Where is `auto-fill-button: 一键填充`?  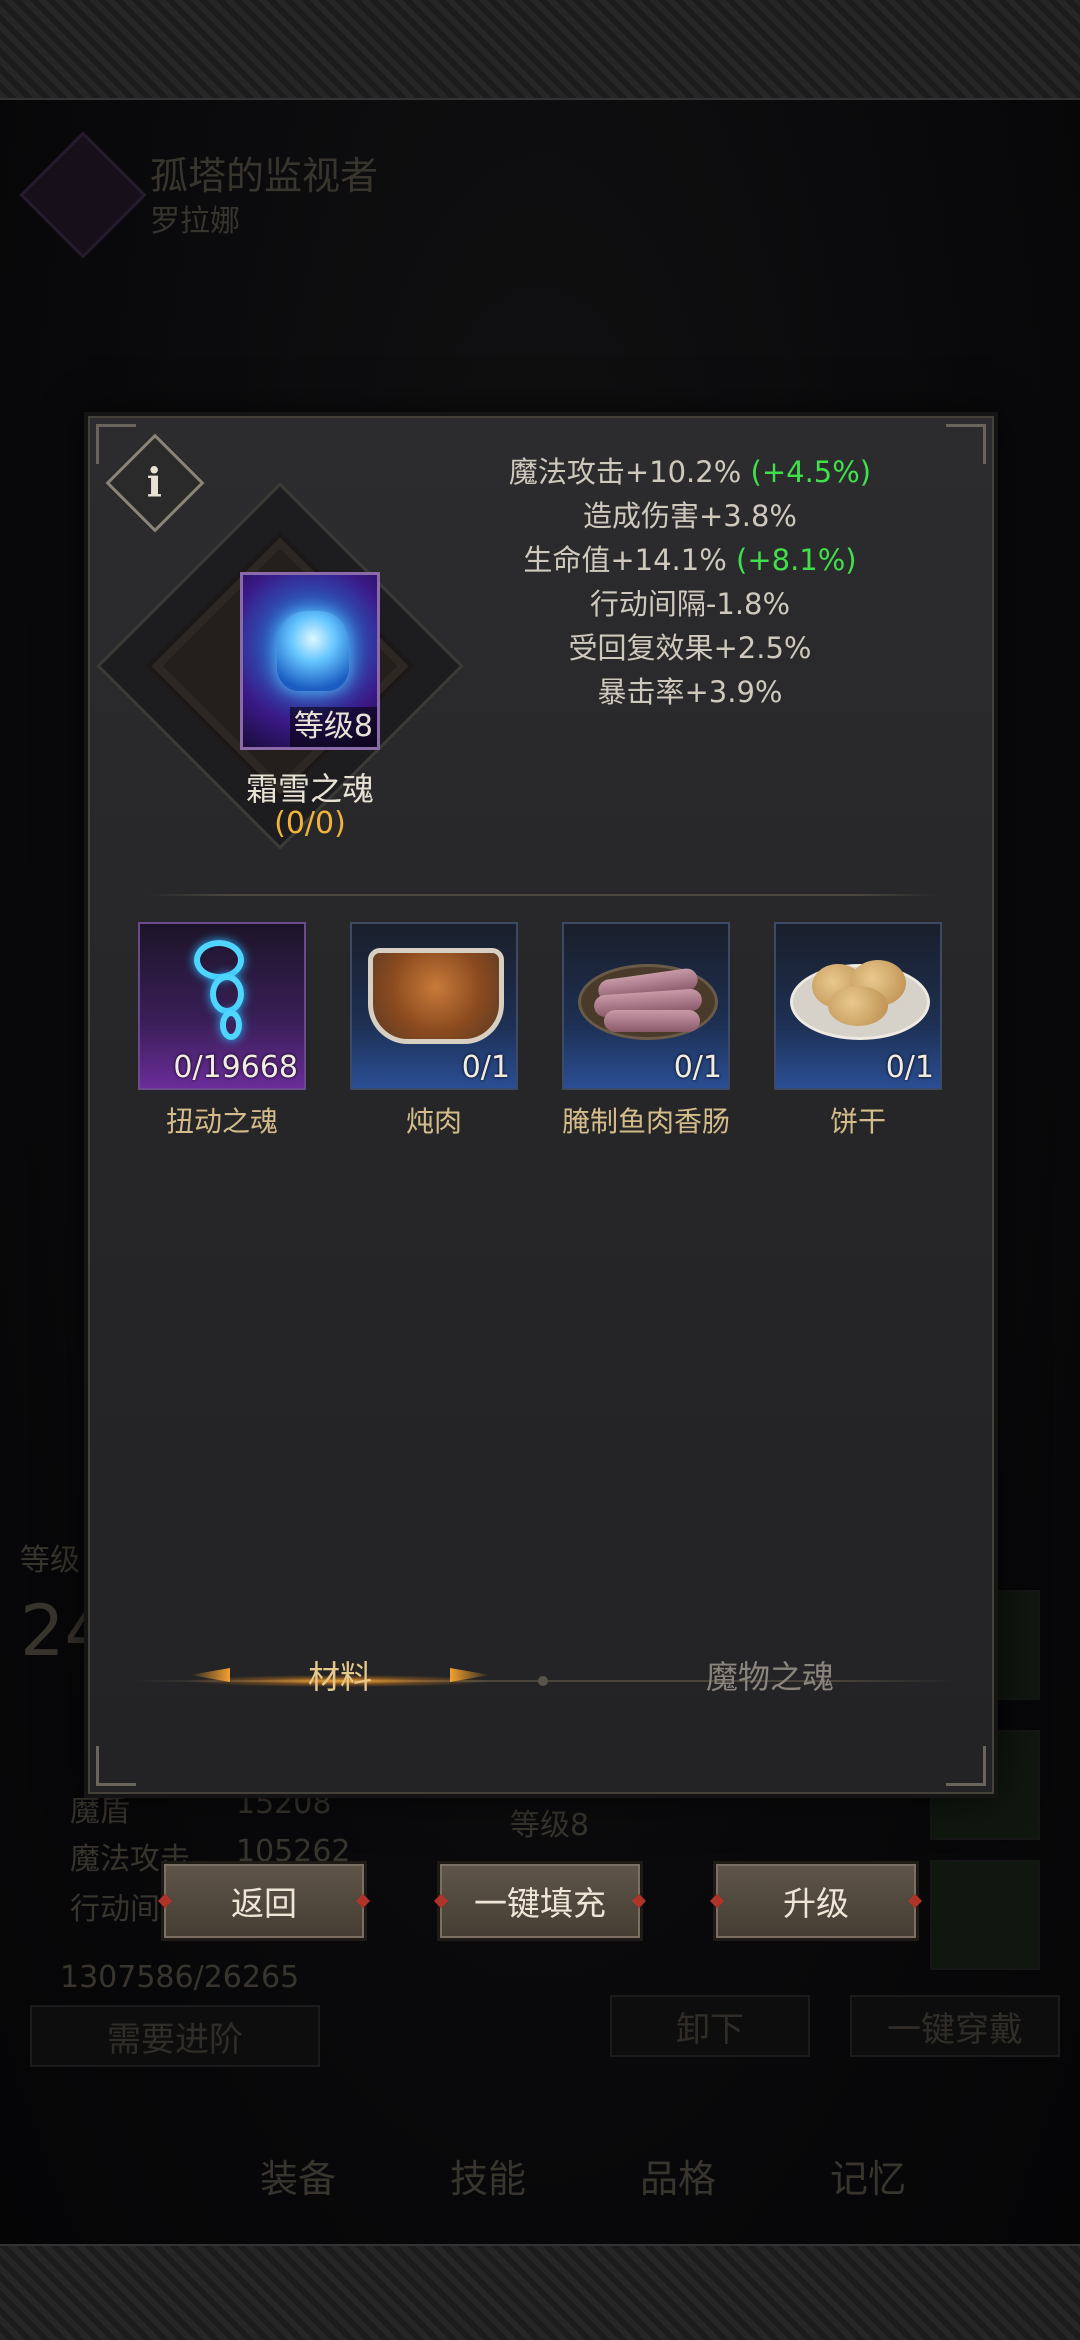 auto-fill-button: 一键填充 is located at coordinates (540, 1901).